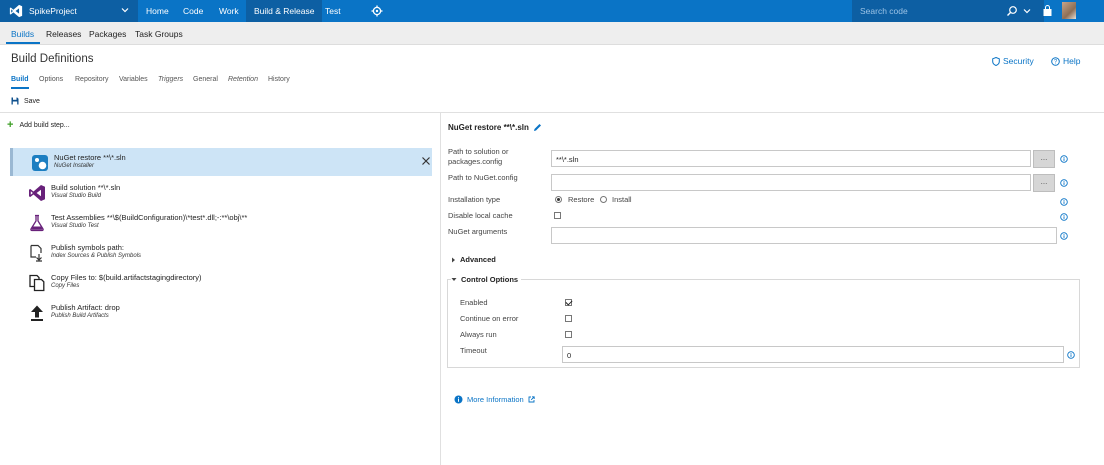  Describe the element at coordinates (22, 34) in the screenshot. I see `hub-builds: Builds` at that location.